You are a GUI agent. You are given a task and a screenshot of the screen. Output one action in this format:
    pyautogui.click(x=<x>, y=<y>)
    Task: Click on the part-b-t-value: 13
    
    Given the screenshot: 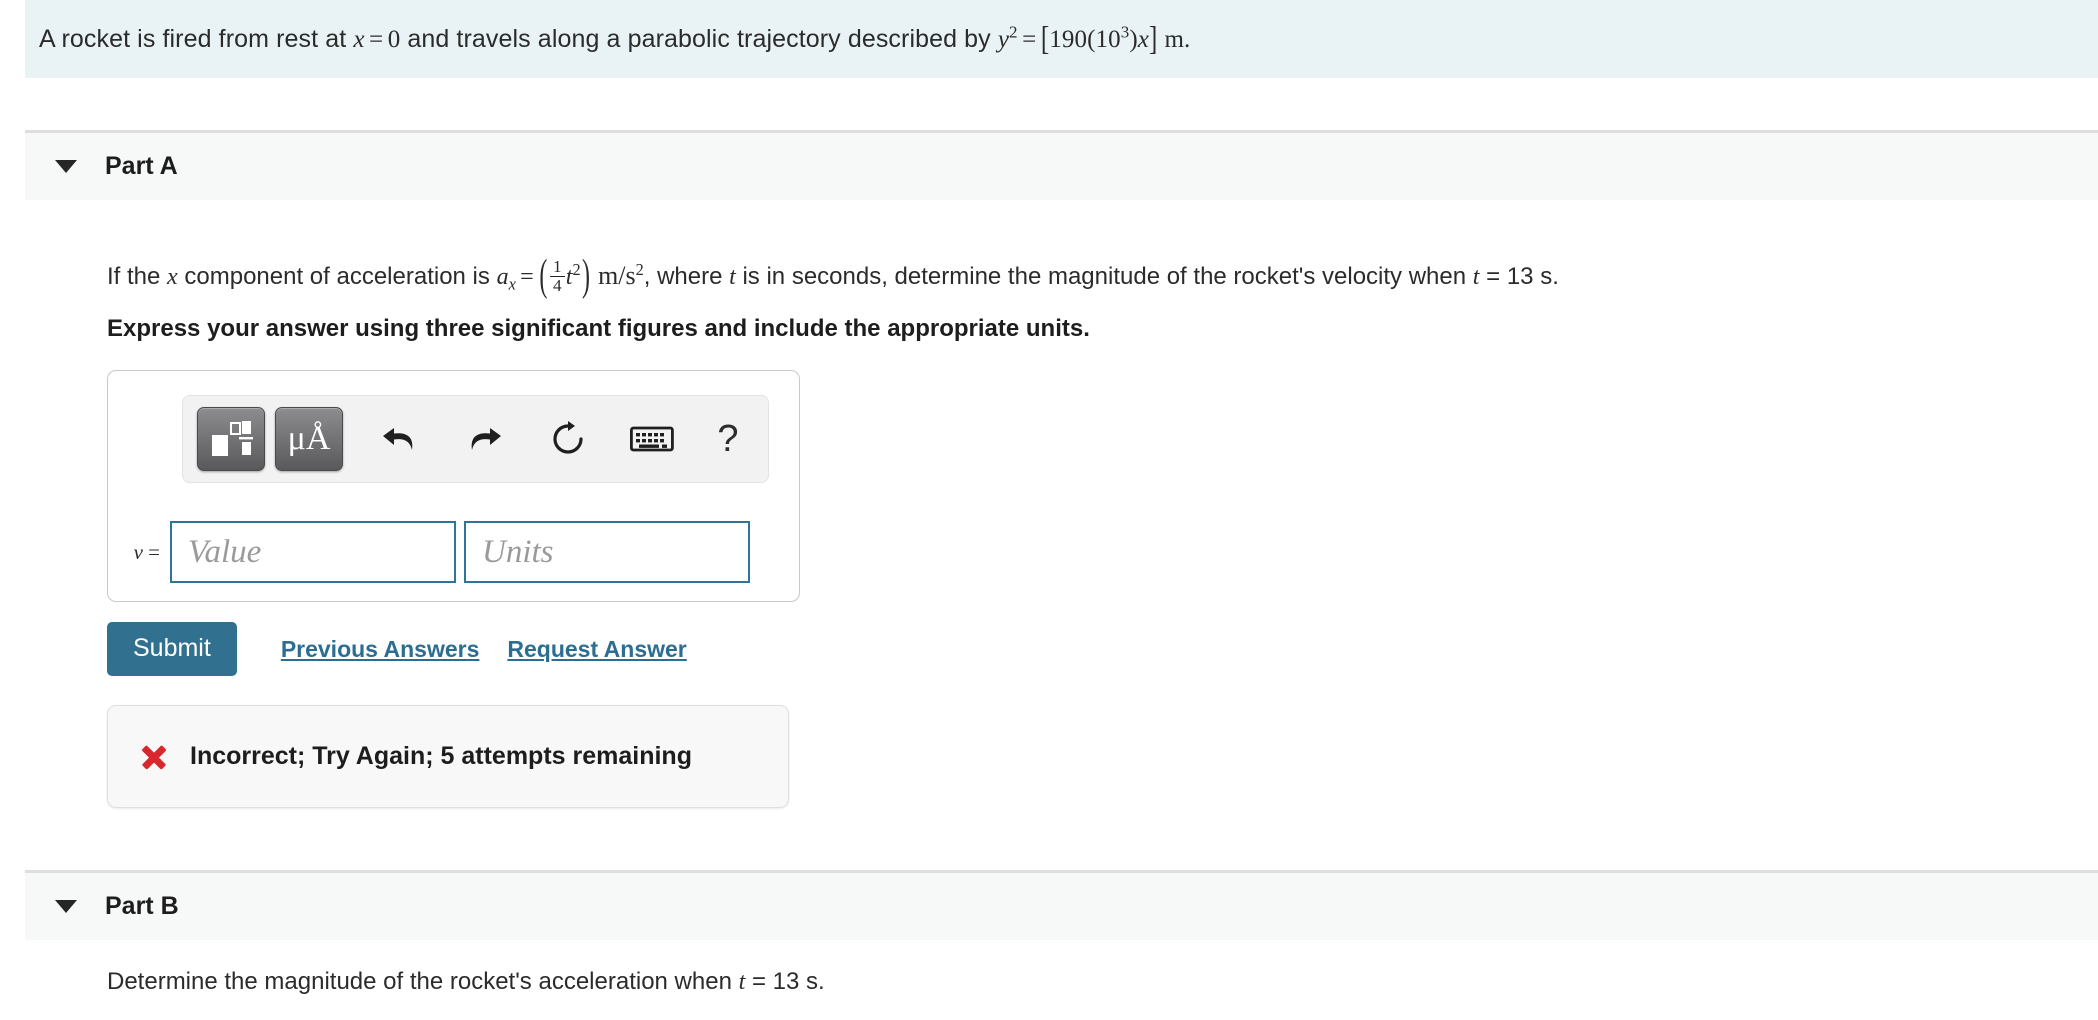 What is the action you would take?
    pyautogui.click(x=786, y=981)
    